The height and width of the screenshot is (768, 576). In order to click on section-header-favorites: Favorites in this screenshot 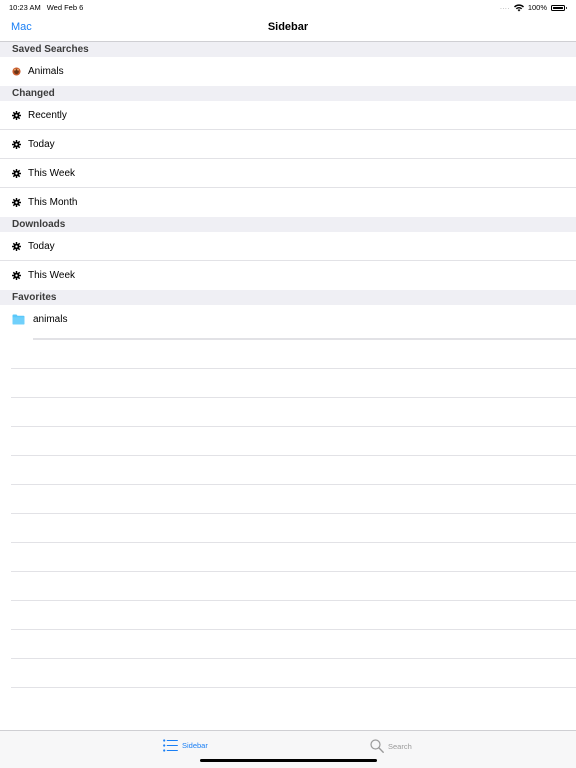, I will do `click(288, 297)`.